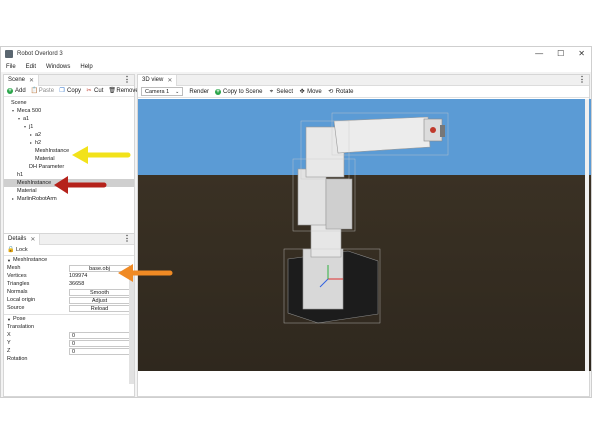 Image resolution: width=592 pixels, height=444 pixels. What do you see at coordinates (99, 268) in the screenshot?
I see `mesh-file-button: base.obj` at bounding box center [99, 268].